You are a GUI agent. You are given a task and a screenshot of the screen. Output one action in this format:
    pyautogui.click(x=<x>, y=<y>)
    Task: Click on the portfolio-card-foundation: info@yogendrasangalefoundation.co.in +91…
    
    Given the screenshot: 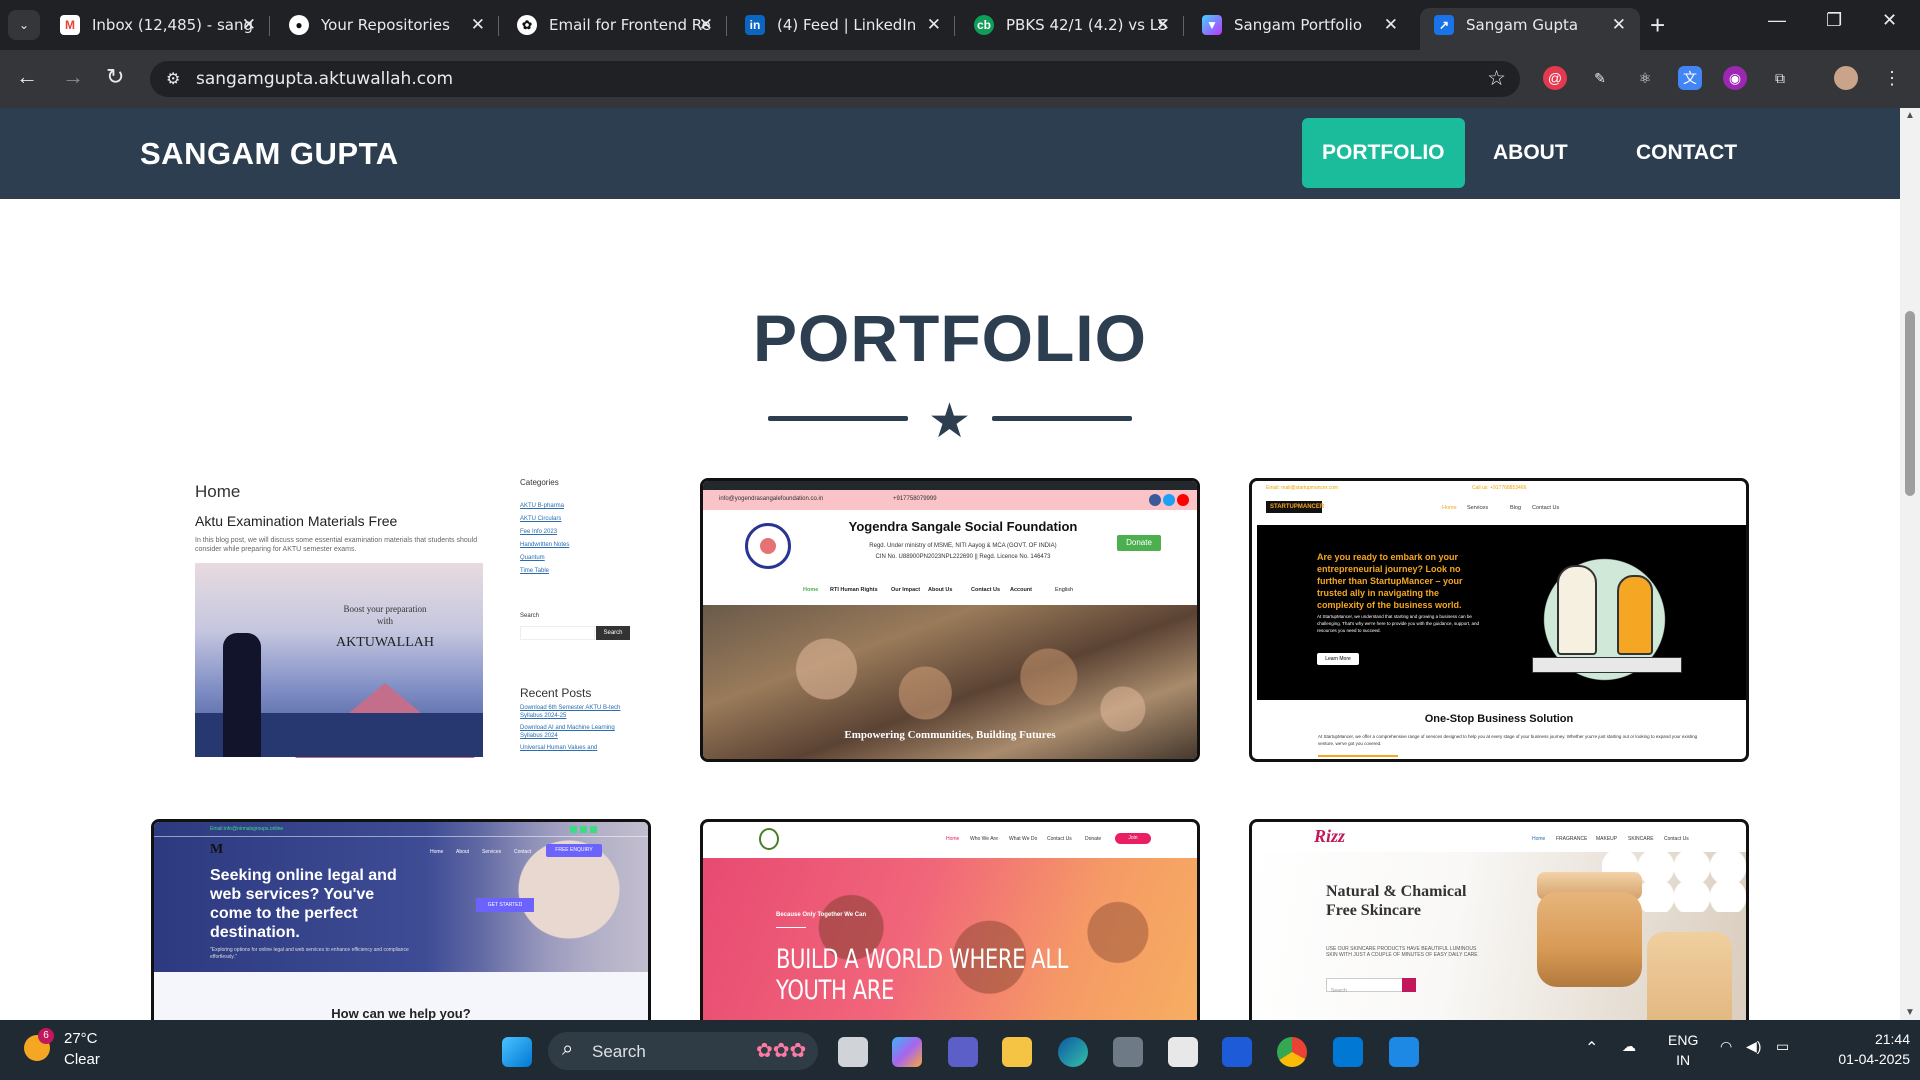 What is the action you would take?
    pyautogui.click(x=950, y=620)
    